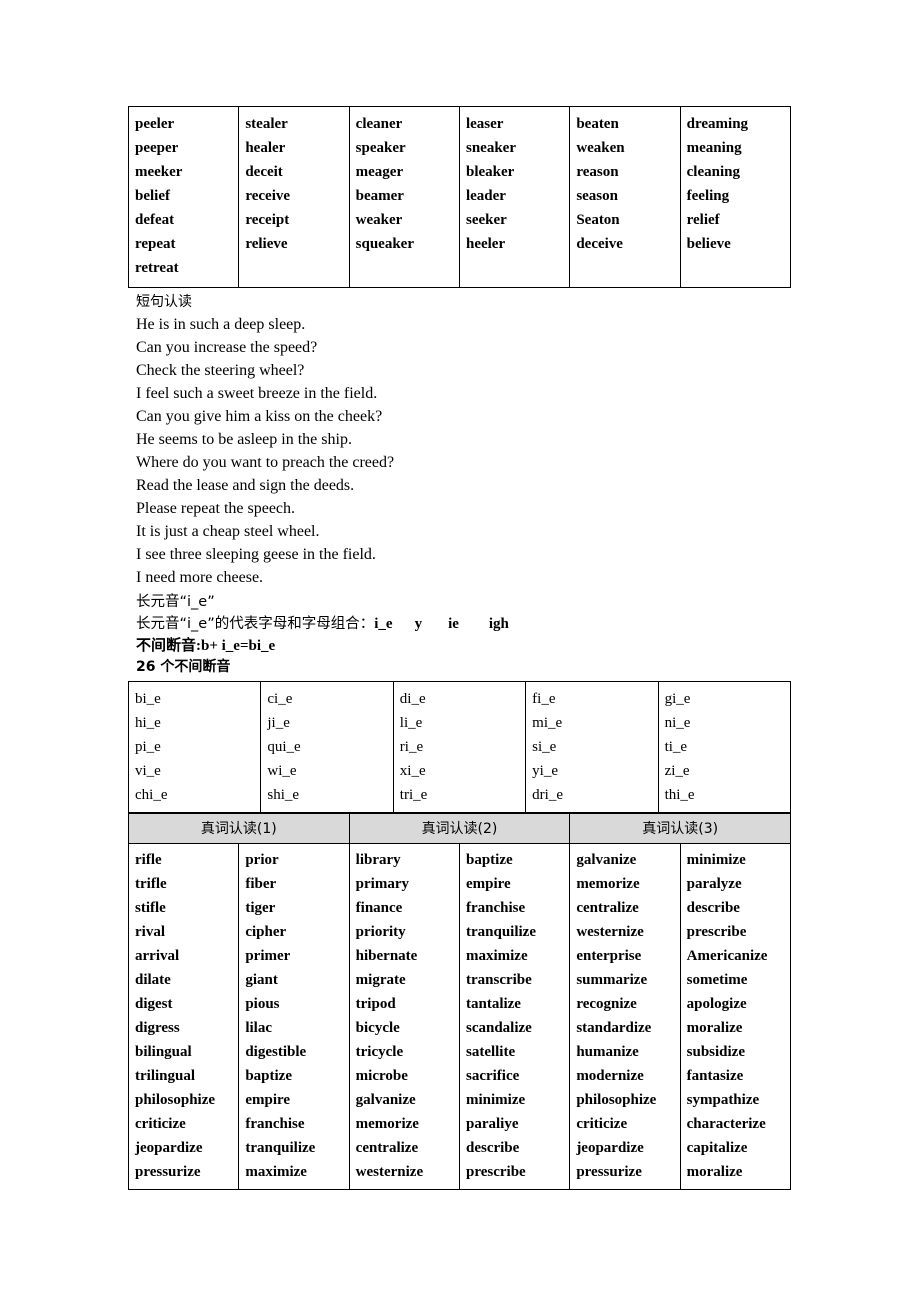 This screenshot has width=920, height=1302. I want to click on word: sneaker, so click(490, 148).